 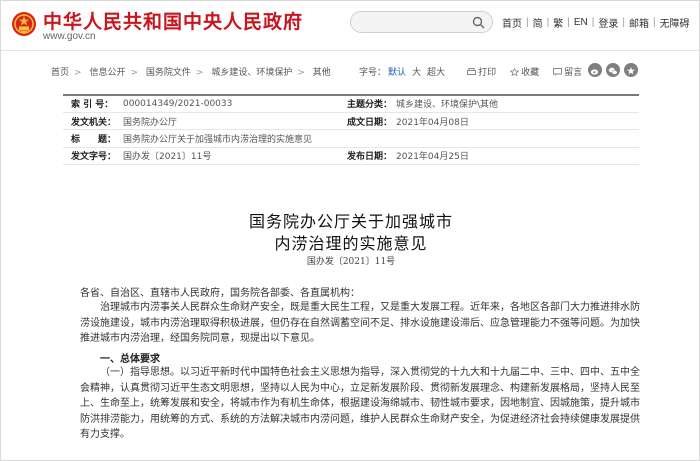 I want to click on info-row: 发文机关： 国务院办公厅 成文日期： 2021年04月08日, so click(x=351, y=121).